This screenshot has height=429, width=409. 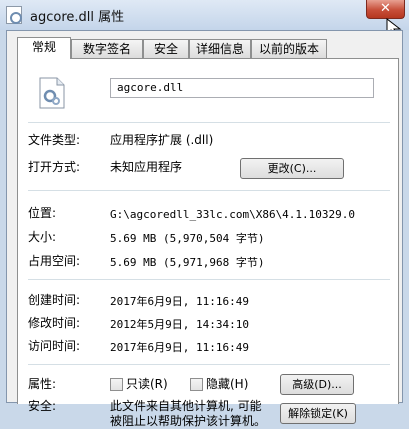 I want to click on hidden-label: 隐藏(H), so click(x=227, y=384).